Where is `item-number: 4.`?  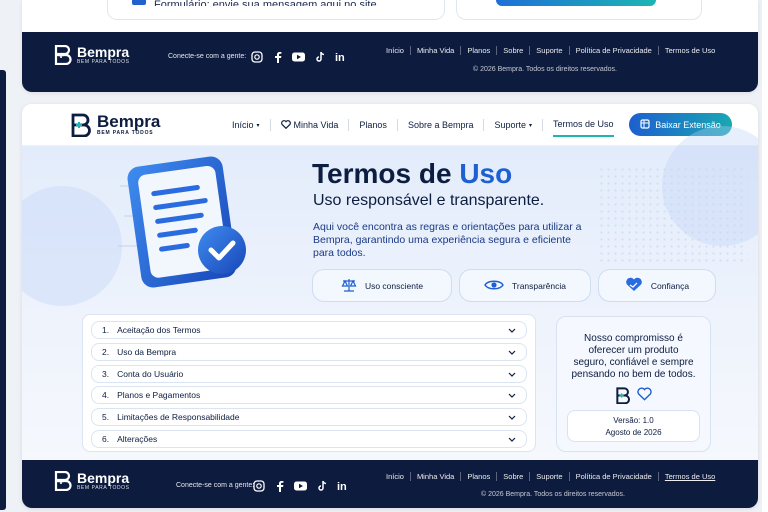
item-number: 4. is located at coordinates (106, 395).